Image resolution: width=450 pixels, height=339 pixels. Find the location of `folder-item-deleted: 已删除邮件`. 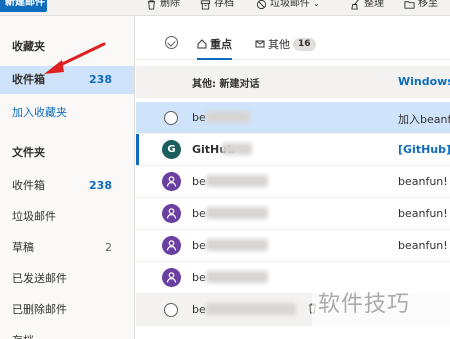

folder-item-deleted: 已删除邮件 is located at coordinates (67, 310).